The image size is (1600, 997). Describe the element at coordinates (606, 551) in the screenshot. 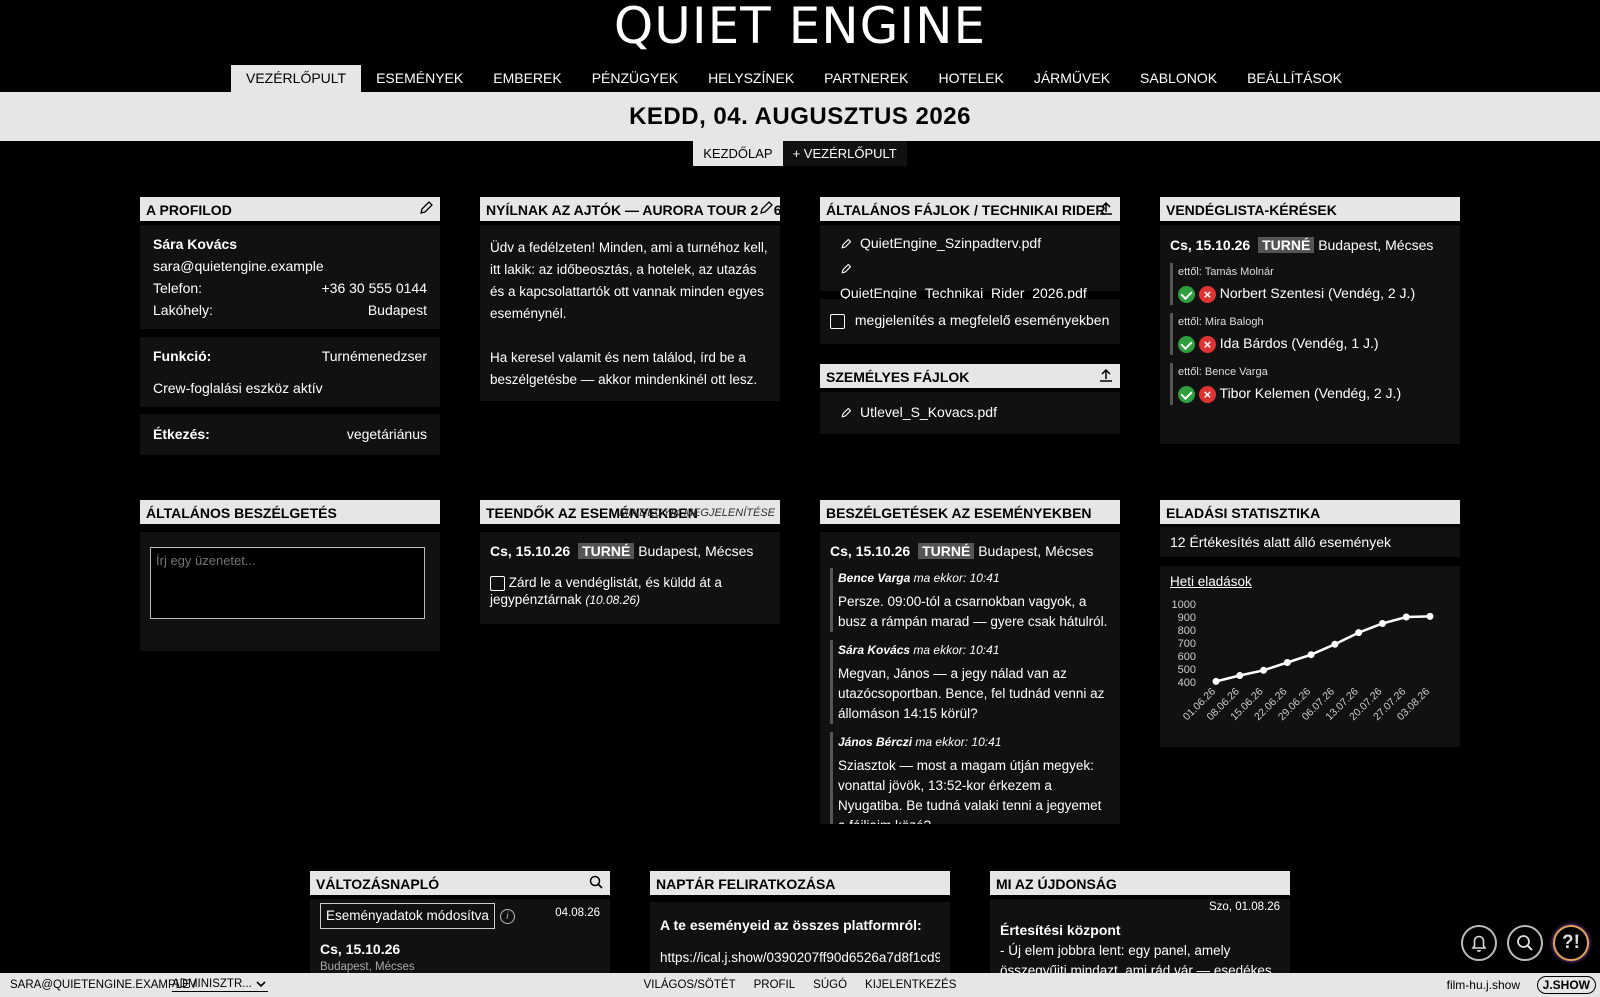

I see `event-badge: TURNÉ` at that location.